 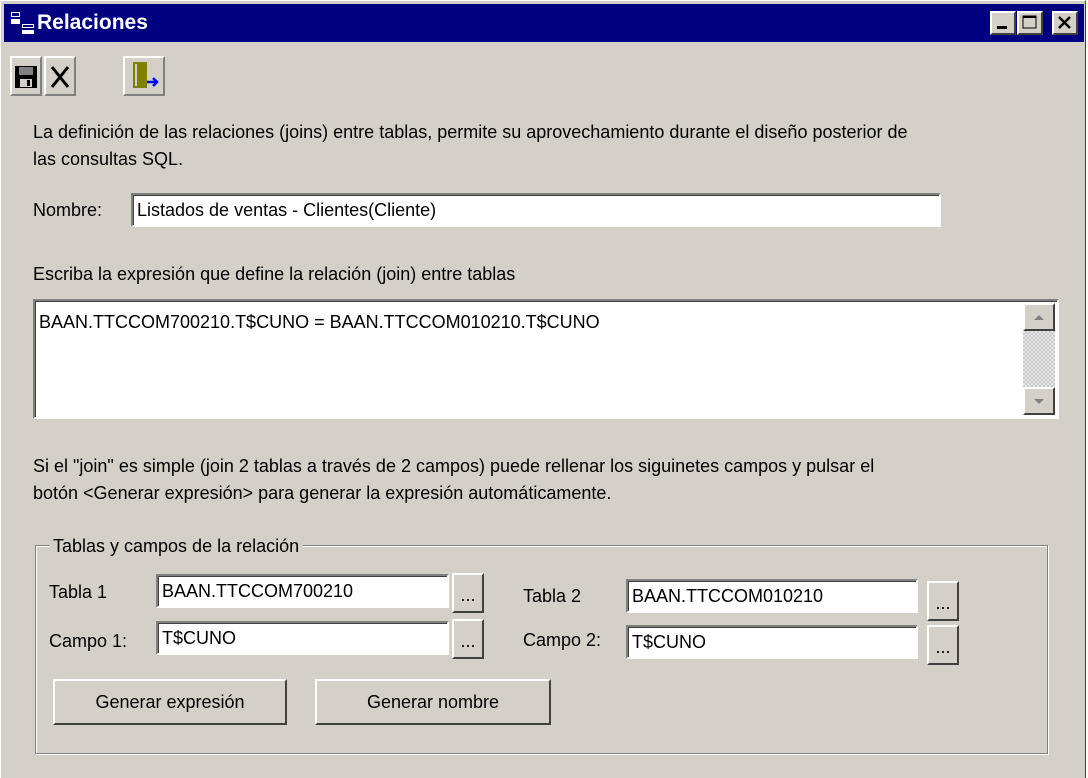 What do you see at coordinates (176, 546) in the screenshot?
I see `groupbox-legend: Tablas y campos de la relación` at bounding box center [176, 546].